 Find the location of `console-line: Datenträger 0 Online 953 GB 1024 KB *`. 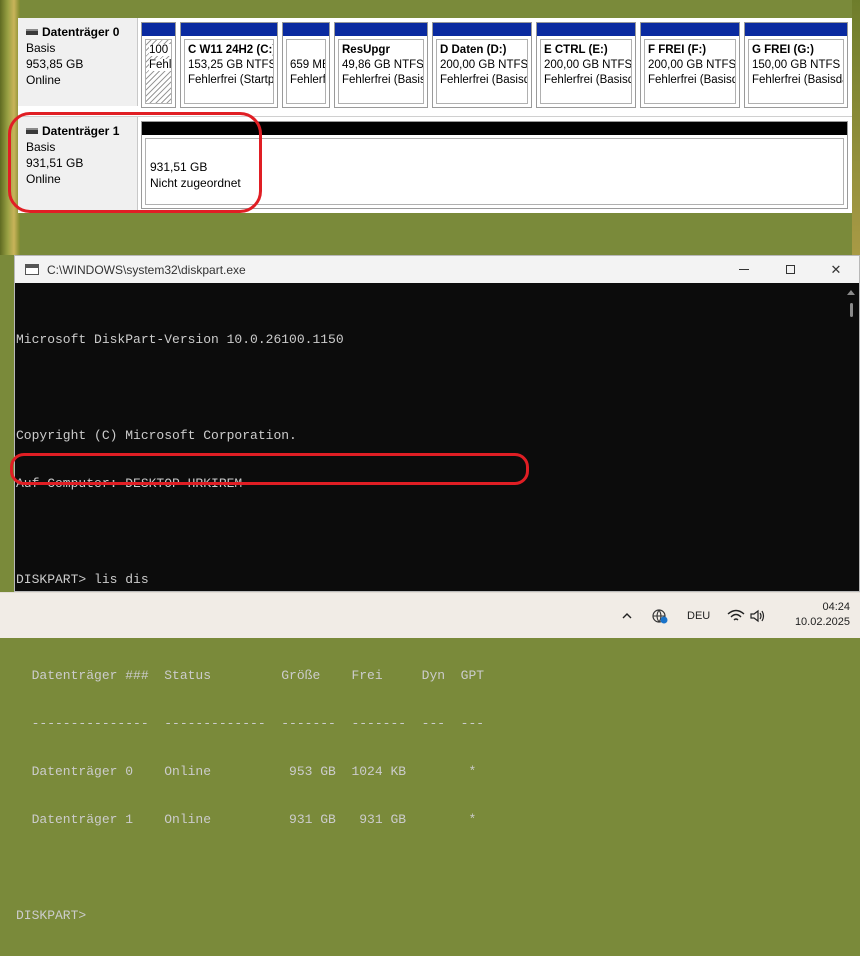

console-line: Datenträger 0 Online 953 GB 1024 KB * is located at coordinates (246, 771).